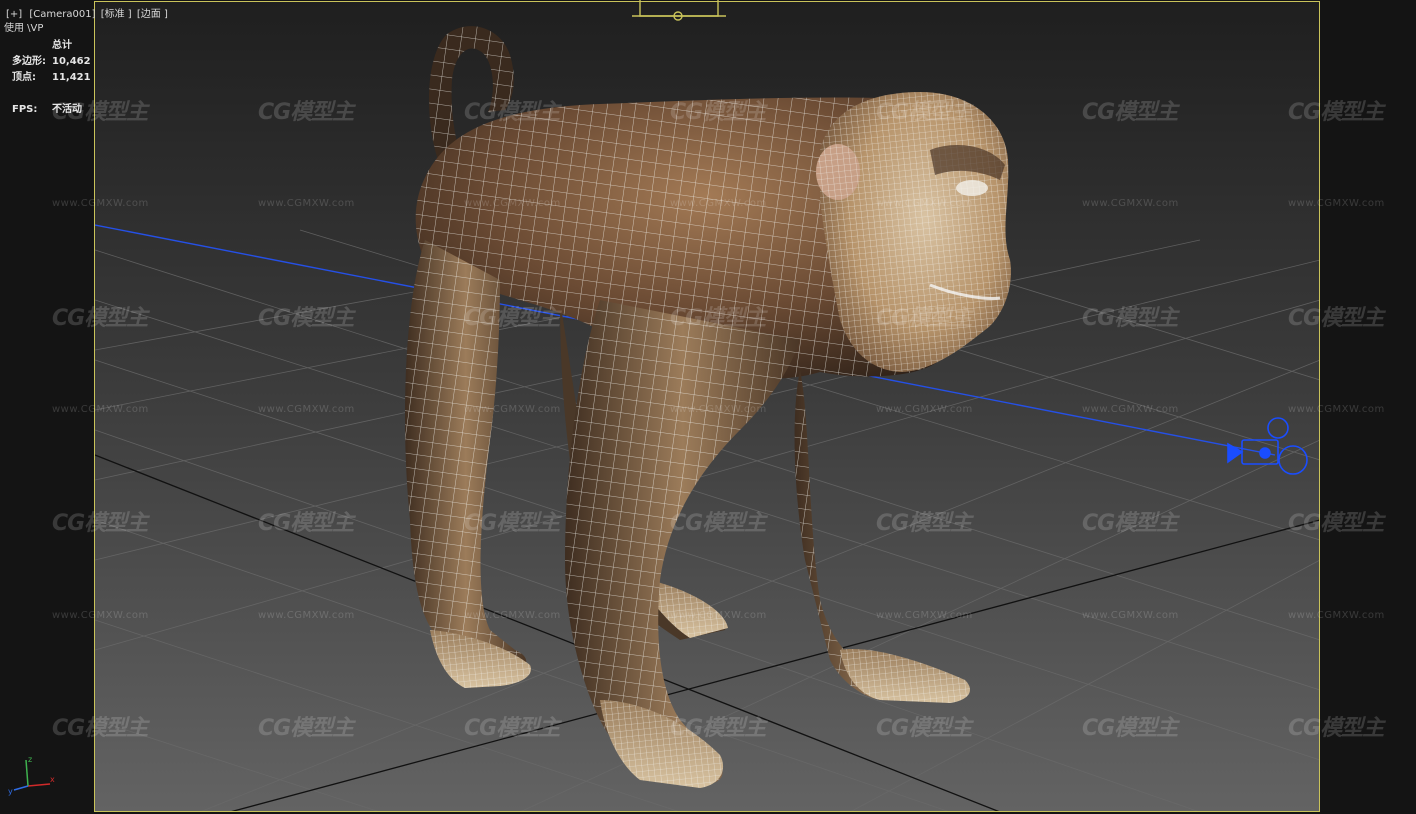 The width and height of the screenshot is (1416, 814). Describe the element at coordinates (71, 77) in the screenshot. I see `vertices-value: 11,421` at that location.